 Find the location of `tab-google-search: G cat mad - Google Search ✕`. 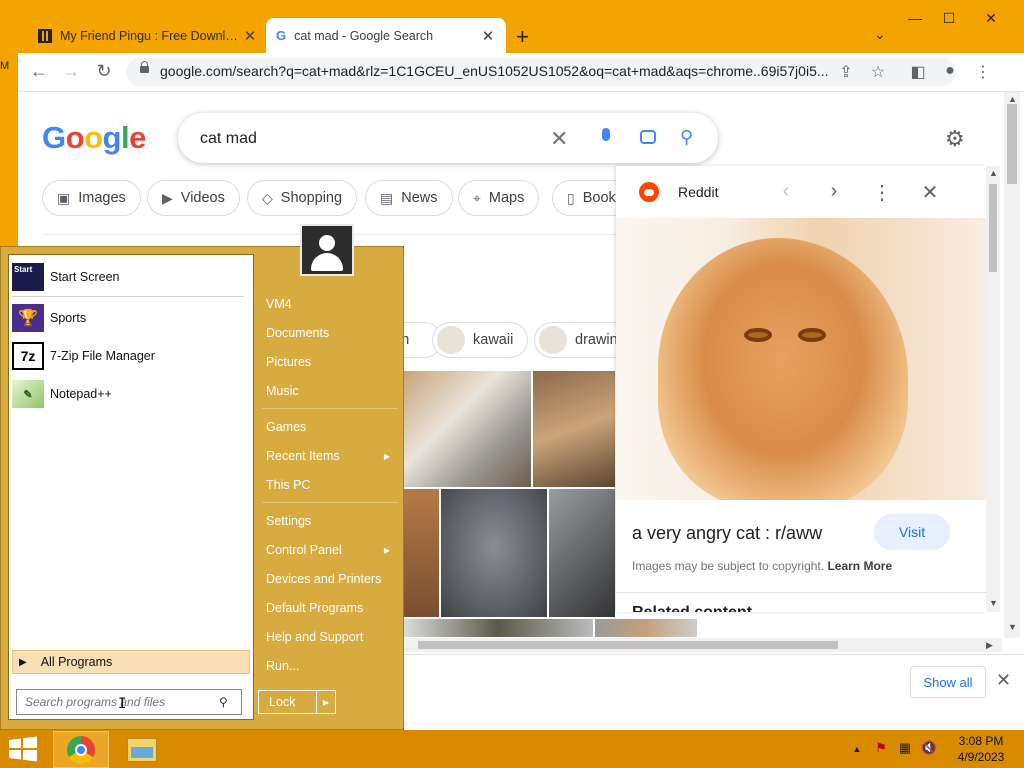

tab-google-search: G cat mad - Google Search ✕ is located at coordinates (386, 35).